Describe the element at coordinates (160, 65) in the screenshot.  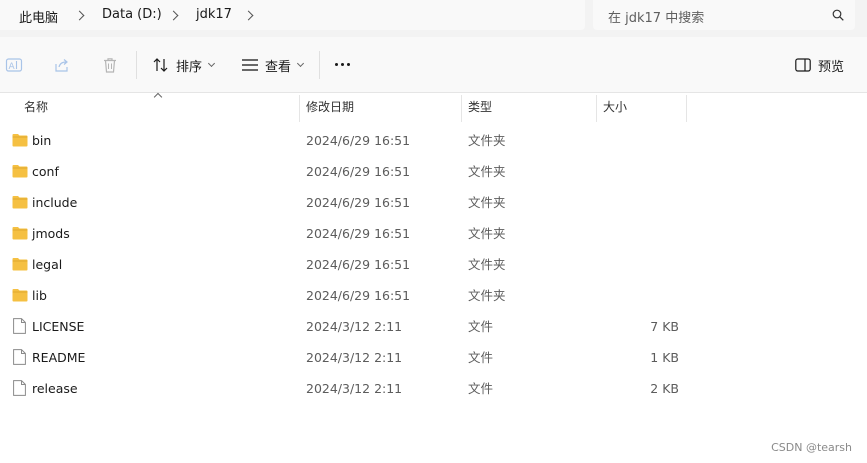
I see `sort-icon` at that location.